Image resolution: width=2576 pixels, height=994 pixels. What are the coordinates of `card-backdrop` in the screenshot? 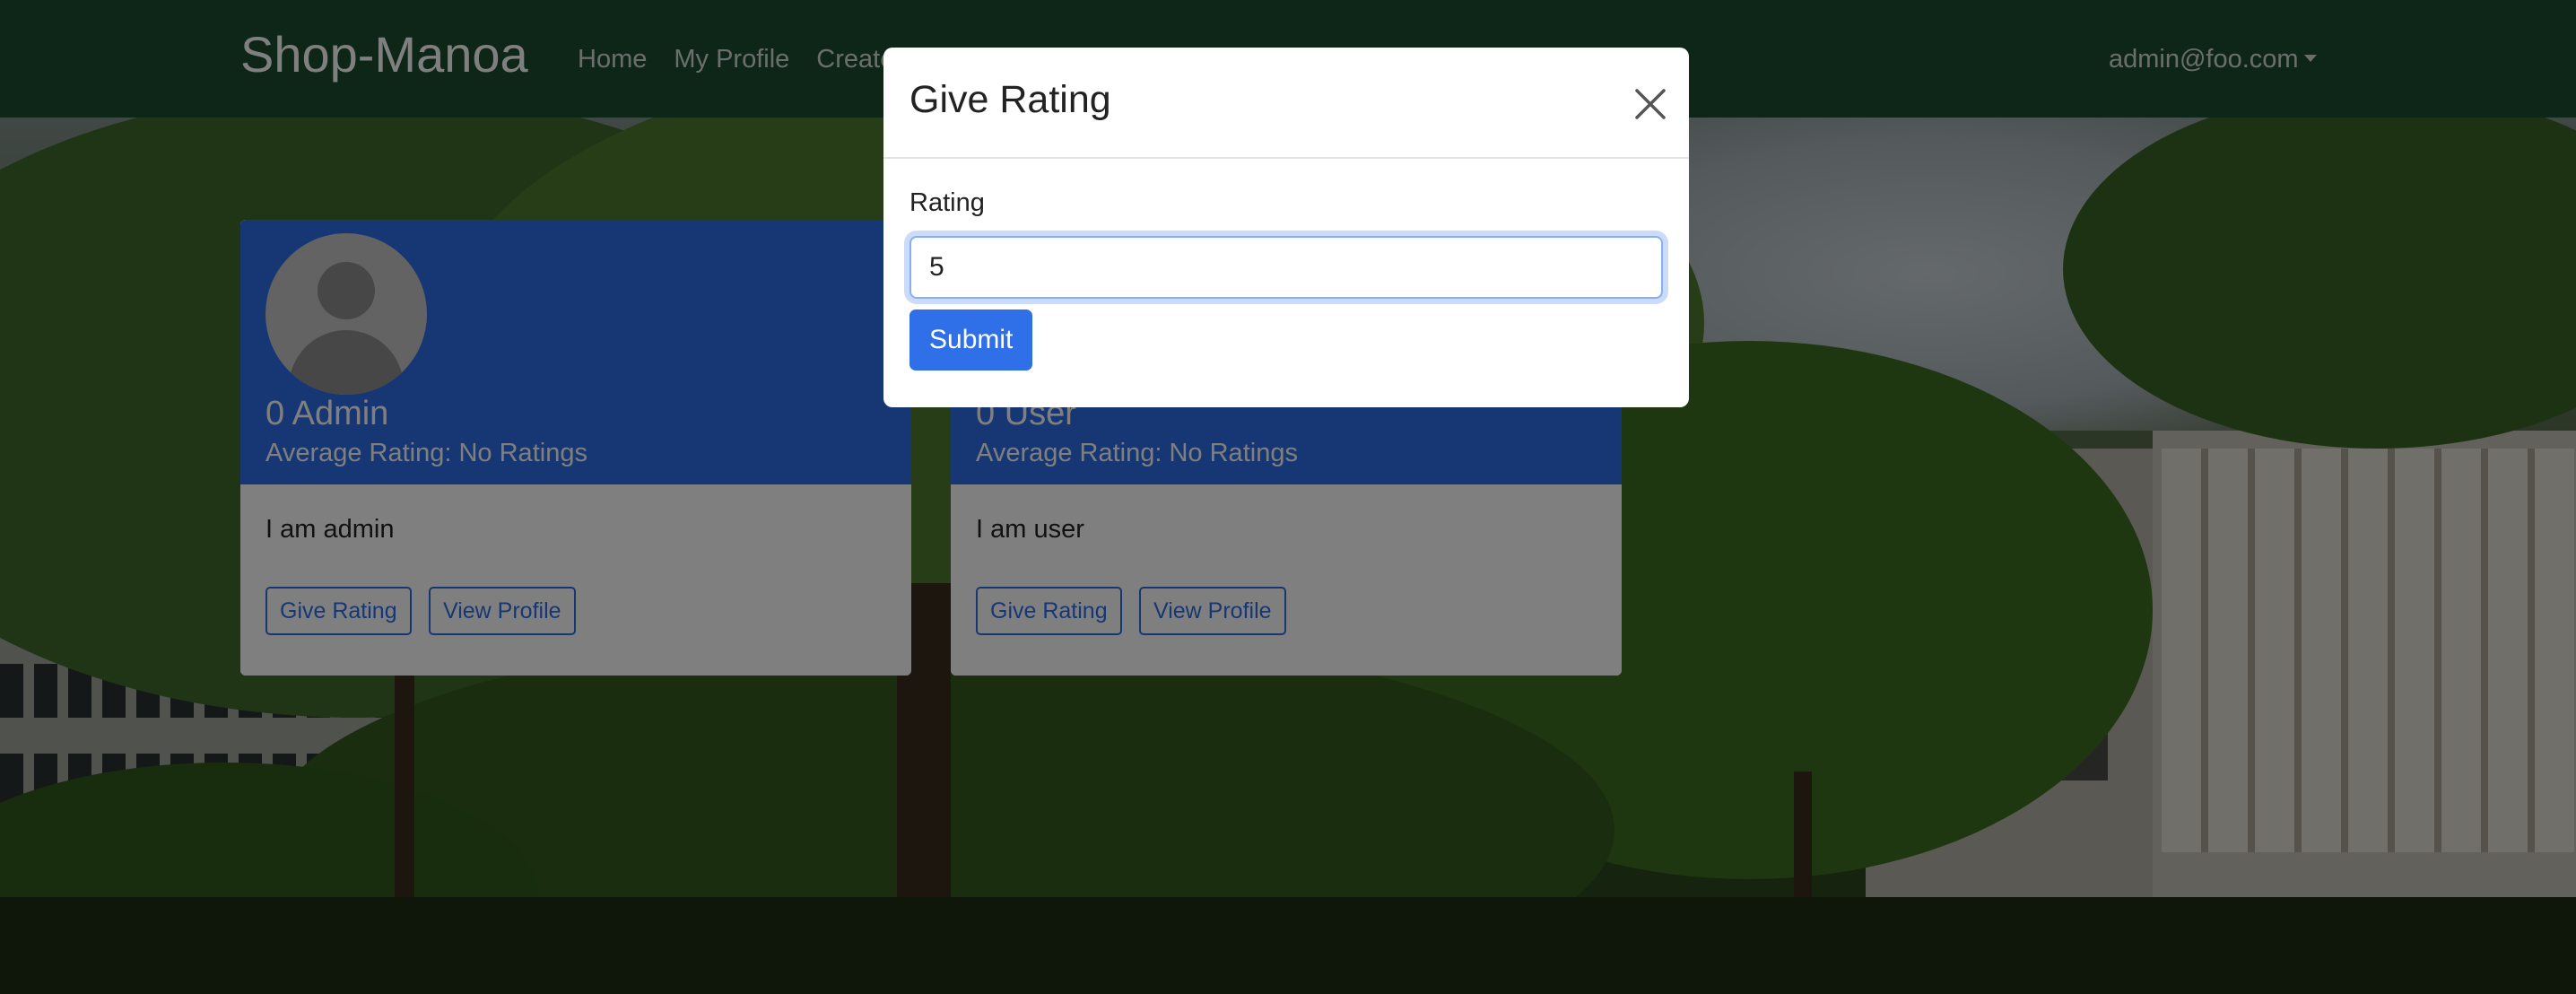 It's located at (575, 448).